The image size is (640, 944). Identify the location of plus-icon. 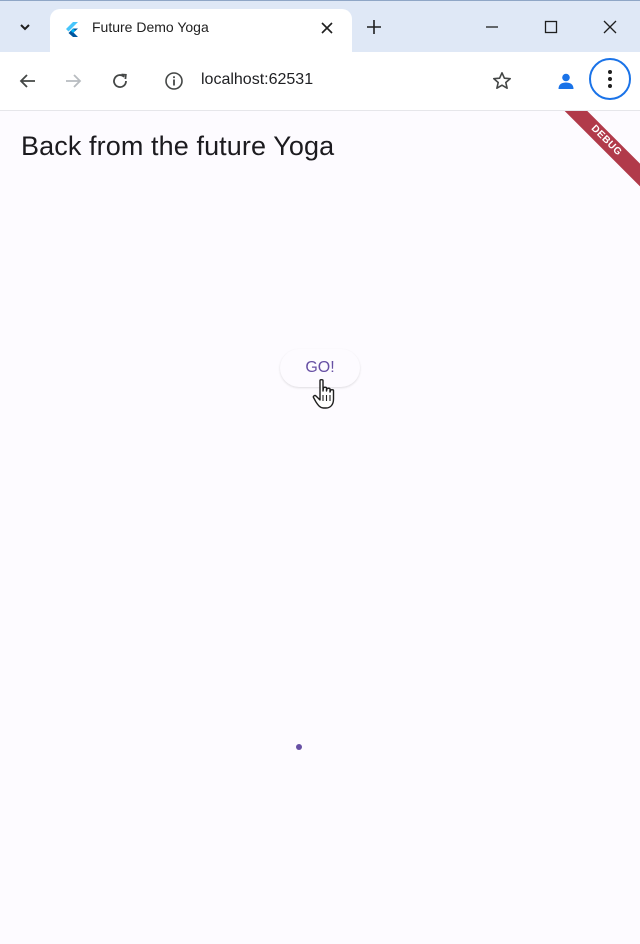
(374, 27).